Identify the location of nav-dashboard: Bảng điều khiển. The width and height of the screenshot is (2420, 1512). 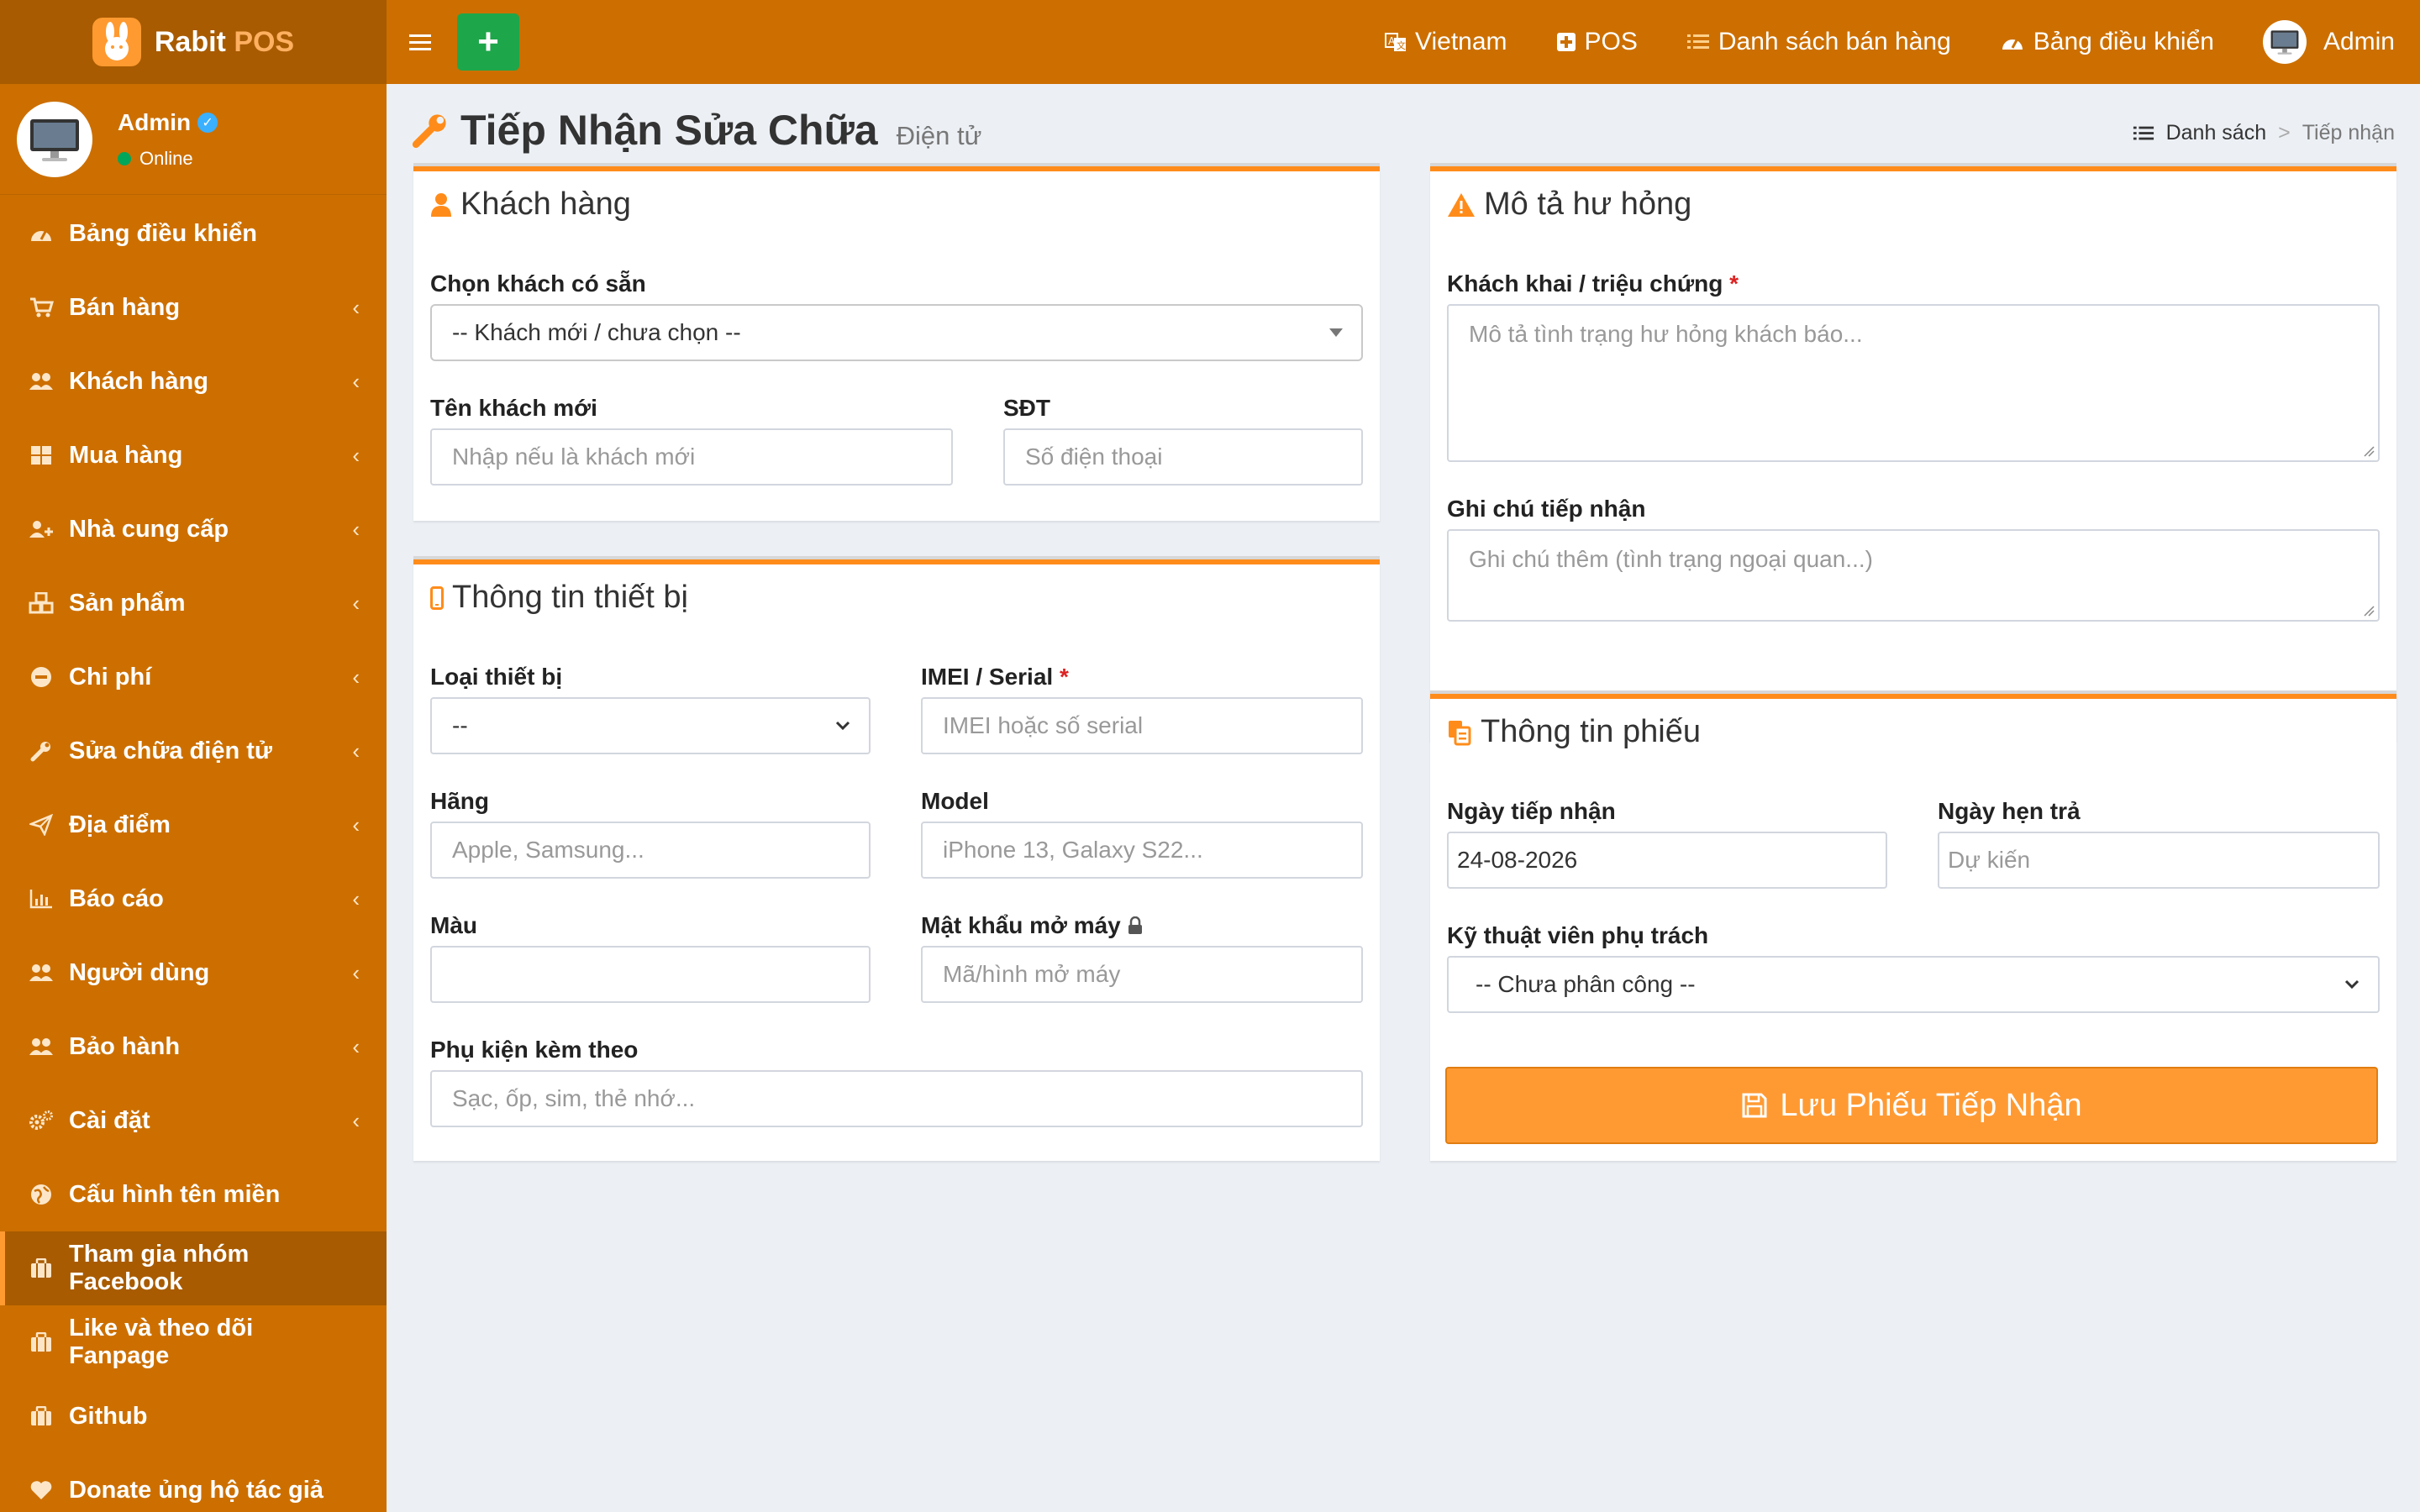
(2107, 42).